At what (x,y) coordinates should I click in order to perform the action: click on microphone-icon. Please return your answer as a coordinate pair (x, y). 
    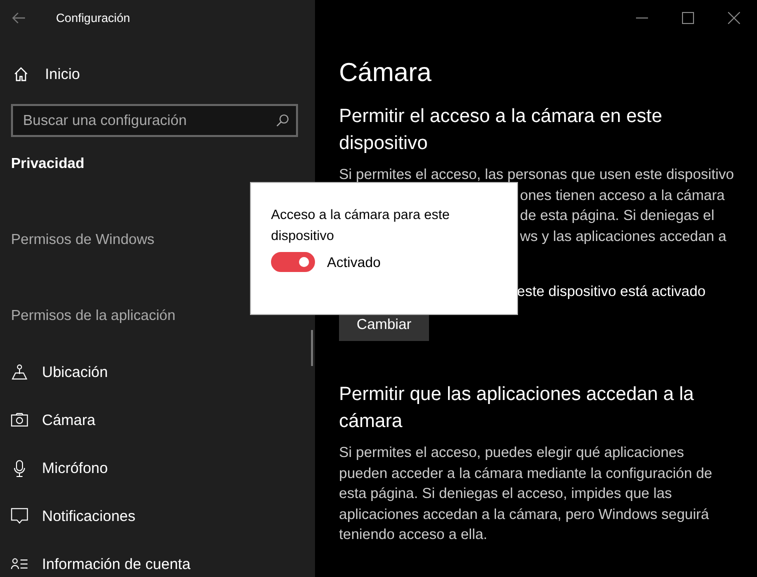
    Looking at the image, I should click on (19, 468).